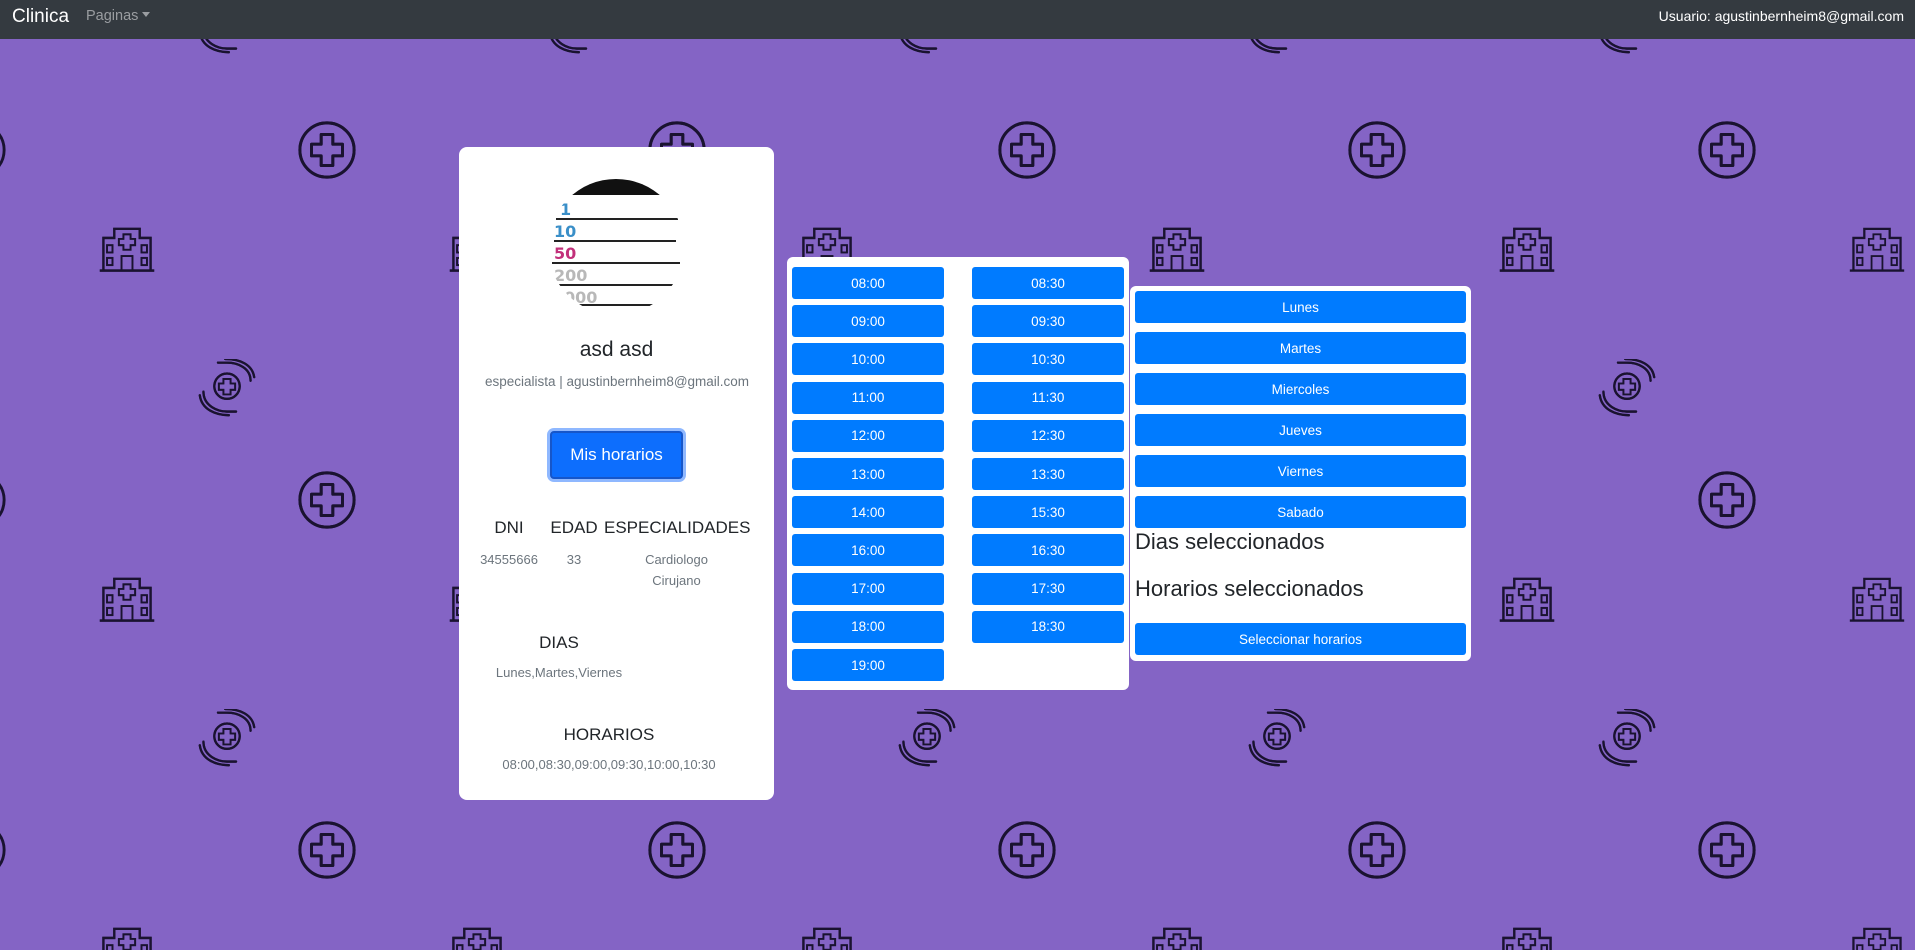 The height and width of the screenshot is (950, 1915). I want to click on dias-value: Lunes,Martes,Viernes, so click(559, 672).